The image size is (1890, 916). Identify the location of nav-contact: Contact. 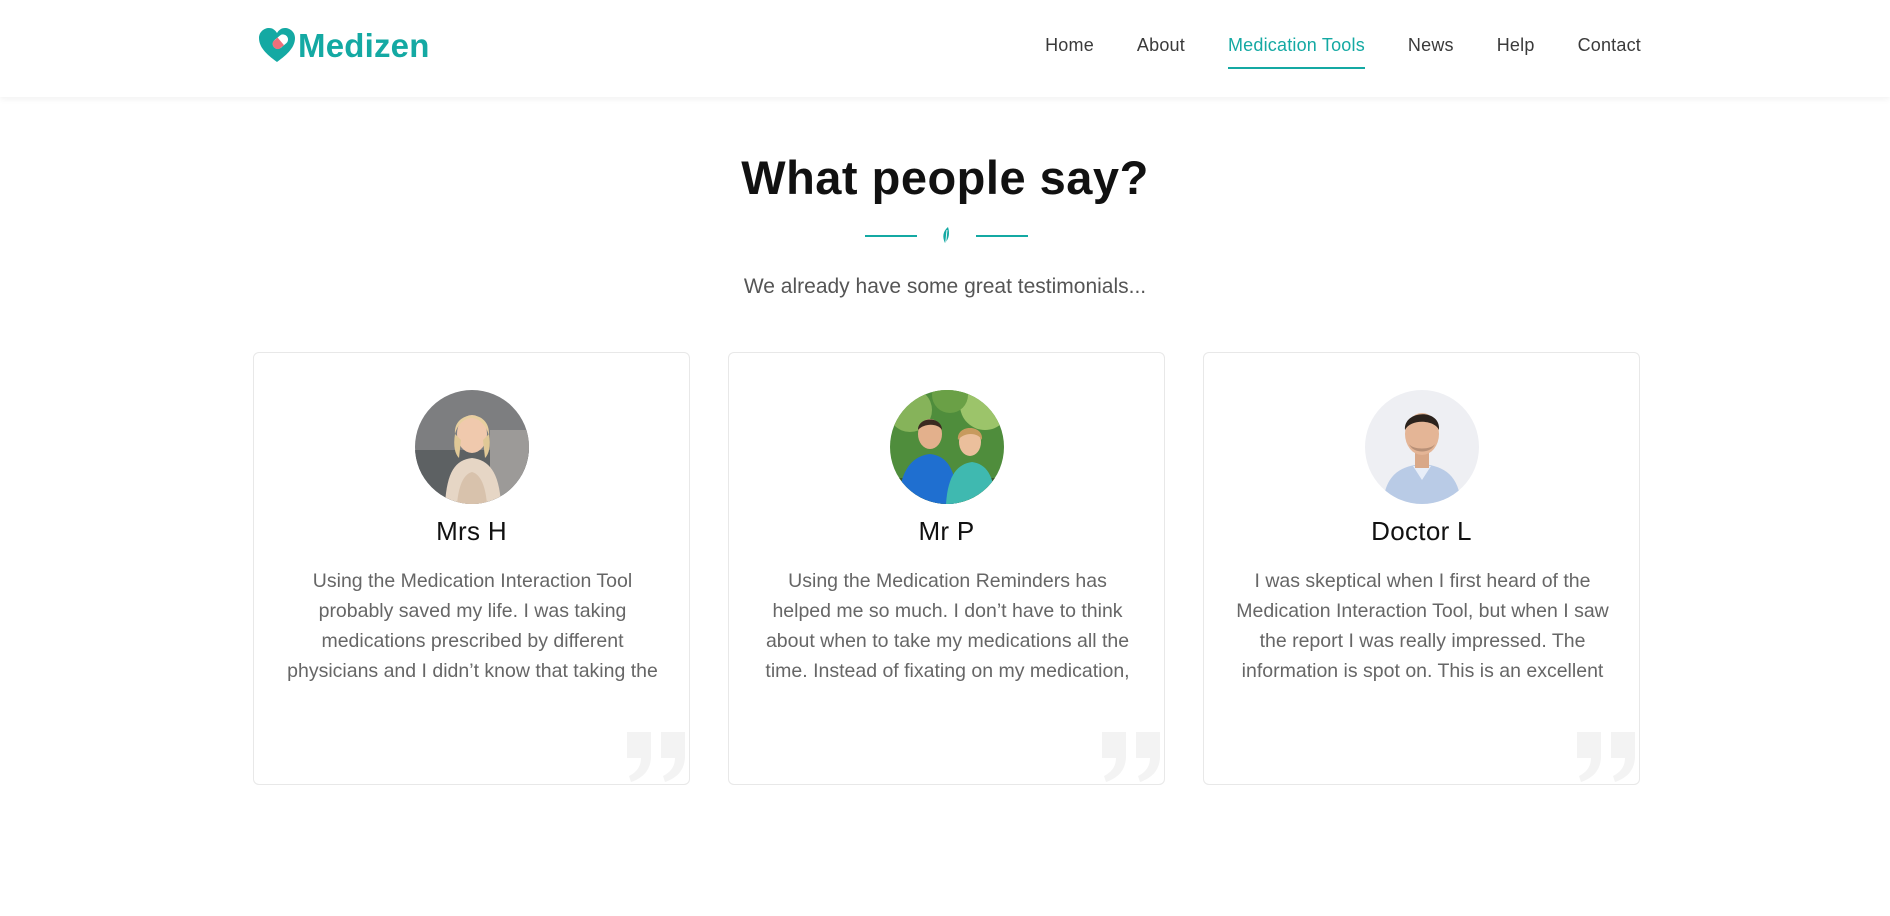
(1609, 52).